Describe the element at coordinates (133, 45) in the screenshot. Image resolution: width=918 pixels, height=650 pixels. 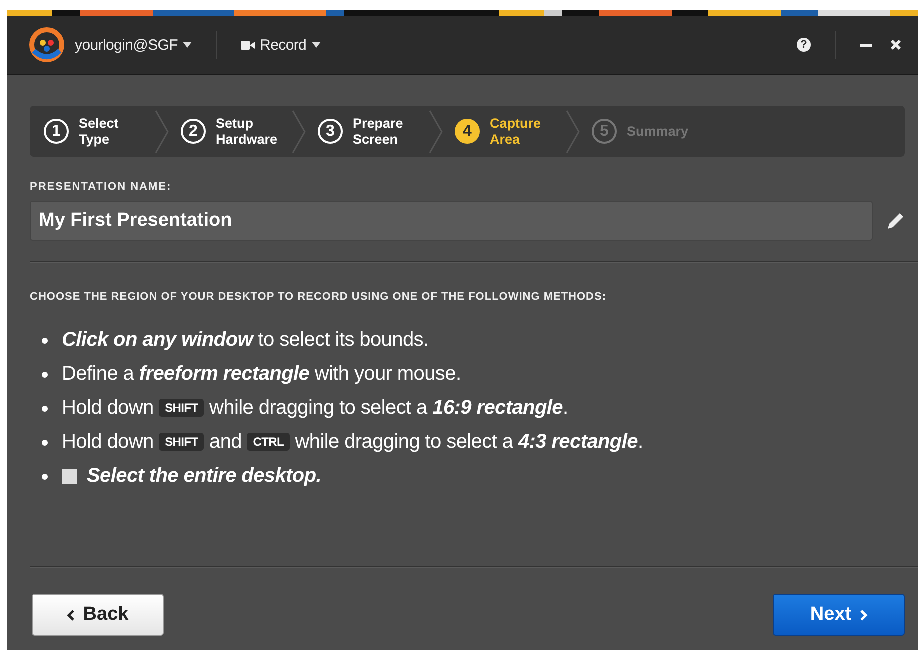
I see `account-menu: yourlogin@SGF` at that location.